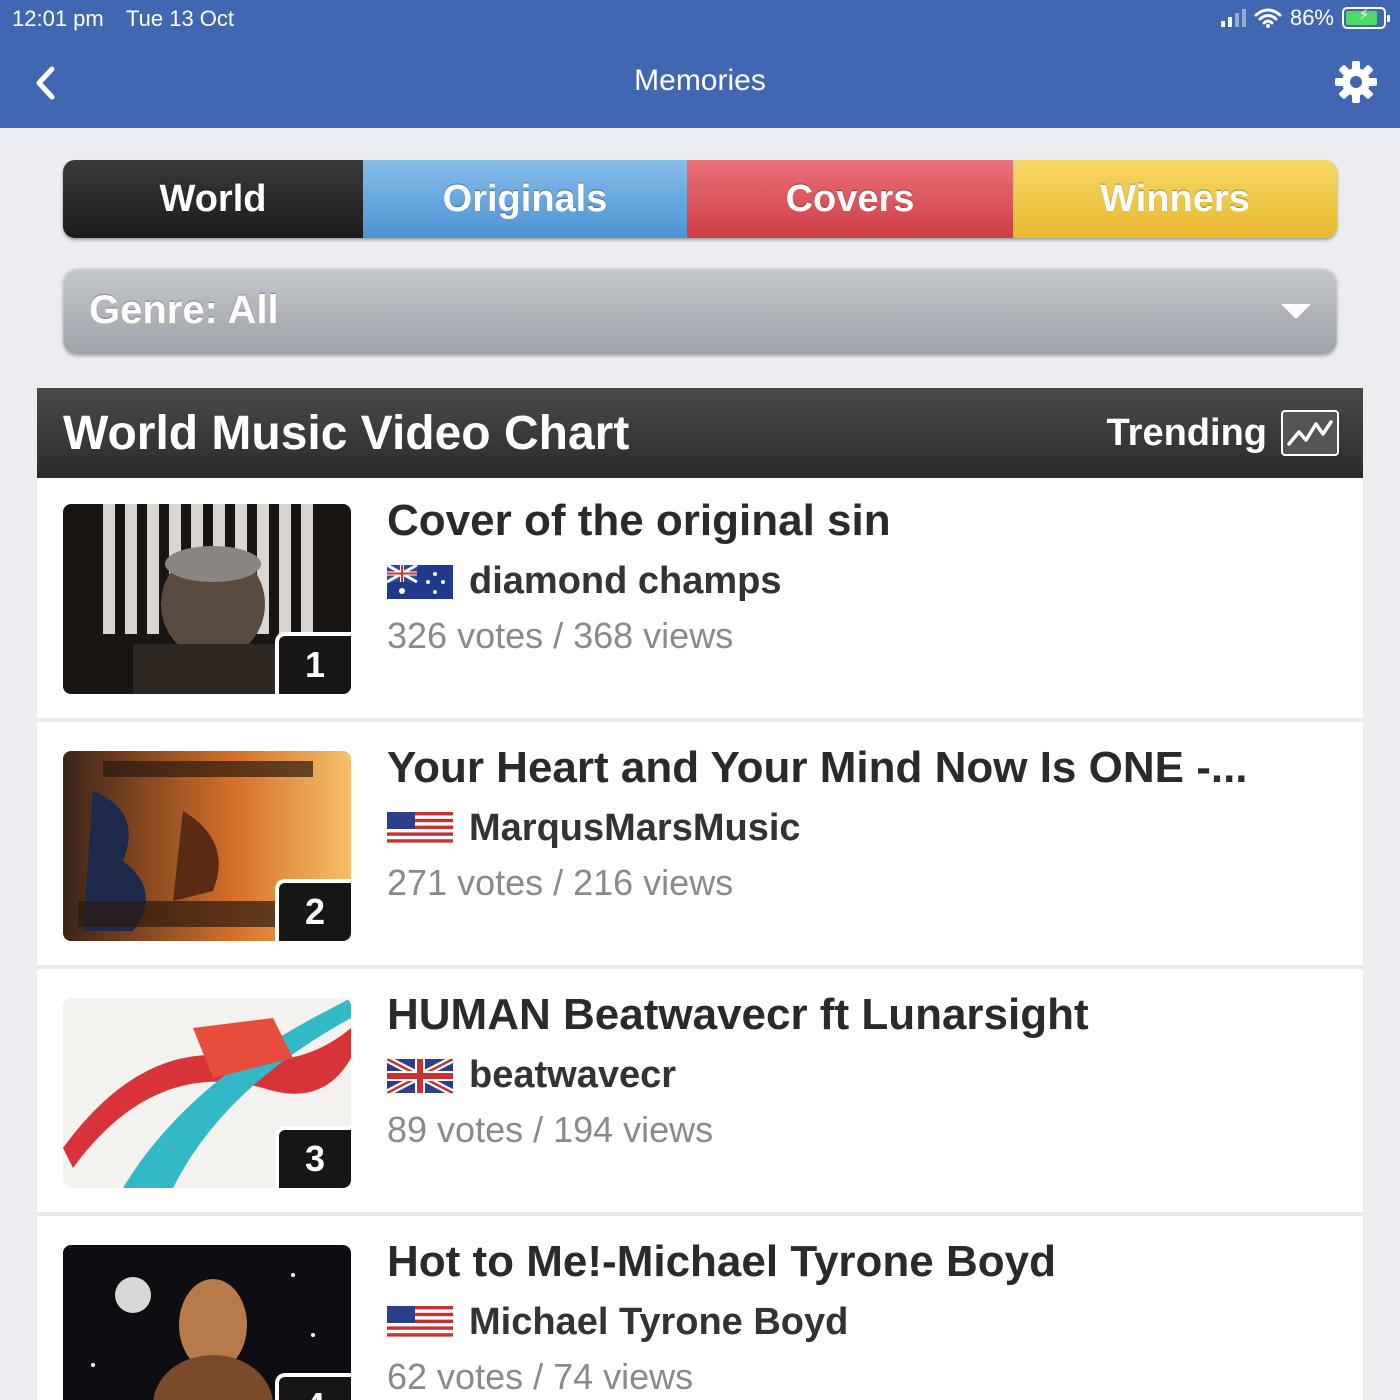 Image resolution: width=1400 pixels, height=1400 pixels. Describe the element at coordinates (658, 1322) in the screenshot. I see `artist-name-link: Michael Tyrone Boyd` at that location.